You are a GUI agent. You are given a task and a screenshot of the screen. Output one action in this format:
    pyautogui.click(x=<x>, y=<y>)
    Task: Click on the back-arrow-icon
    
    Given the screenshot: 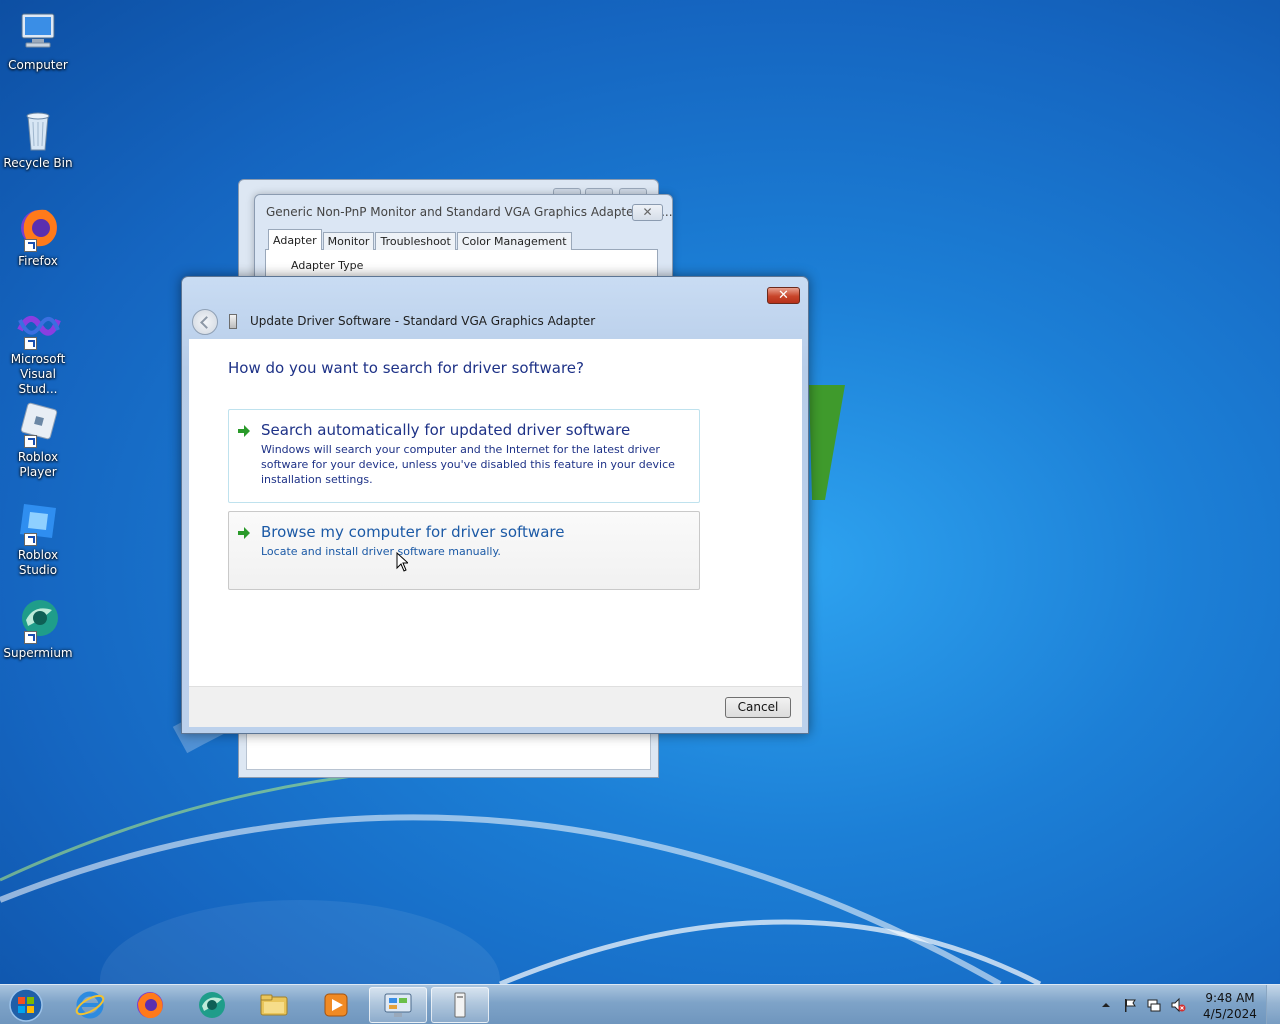 What is the action you would take?
    pyautogui.click(x=205, y=322)
    